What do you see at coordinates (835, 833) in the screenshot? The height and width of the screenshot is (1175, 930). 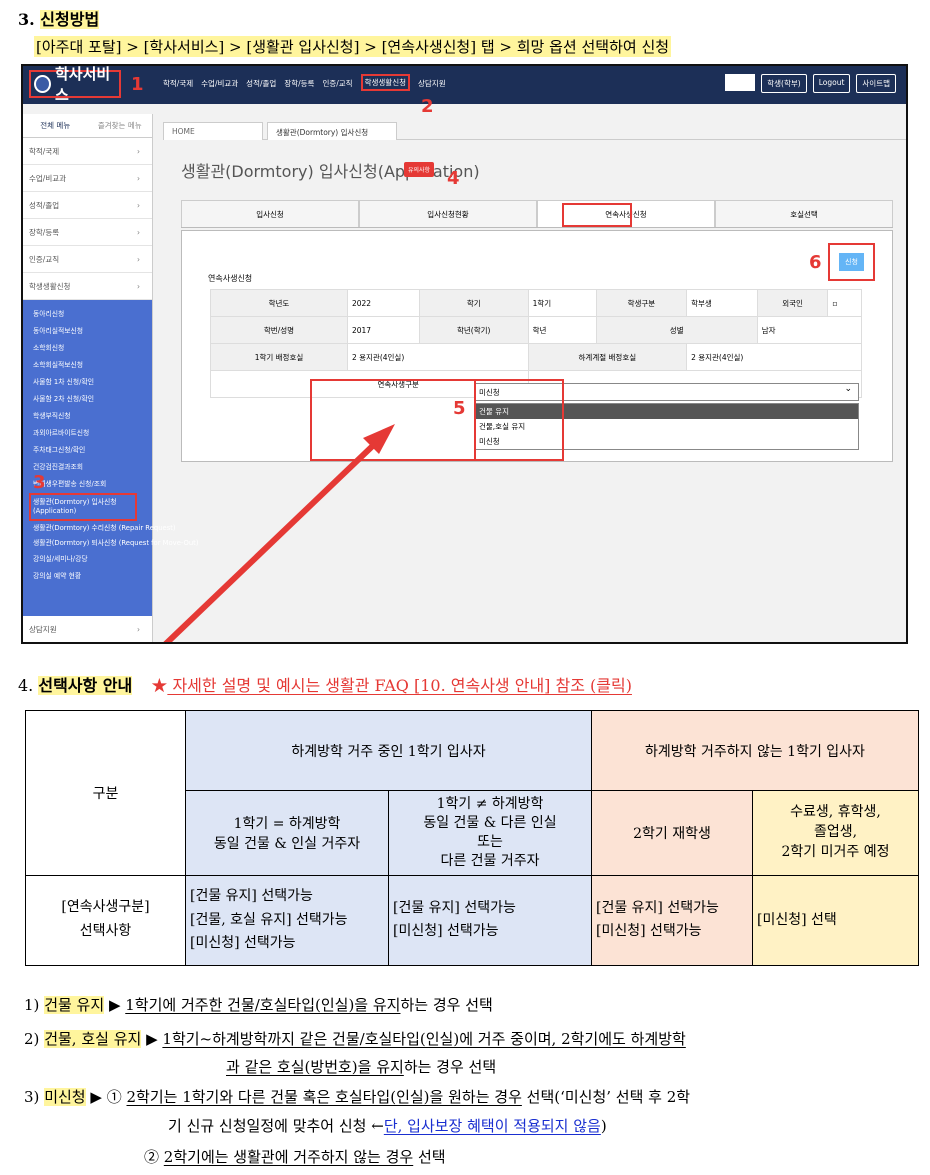 I see `col-header: 수료생, 휴학생, 졸업생, 2학기 미거주 예정` at bounding box center [835, 833].